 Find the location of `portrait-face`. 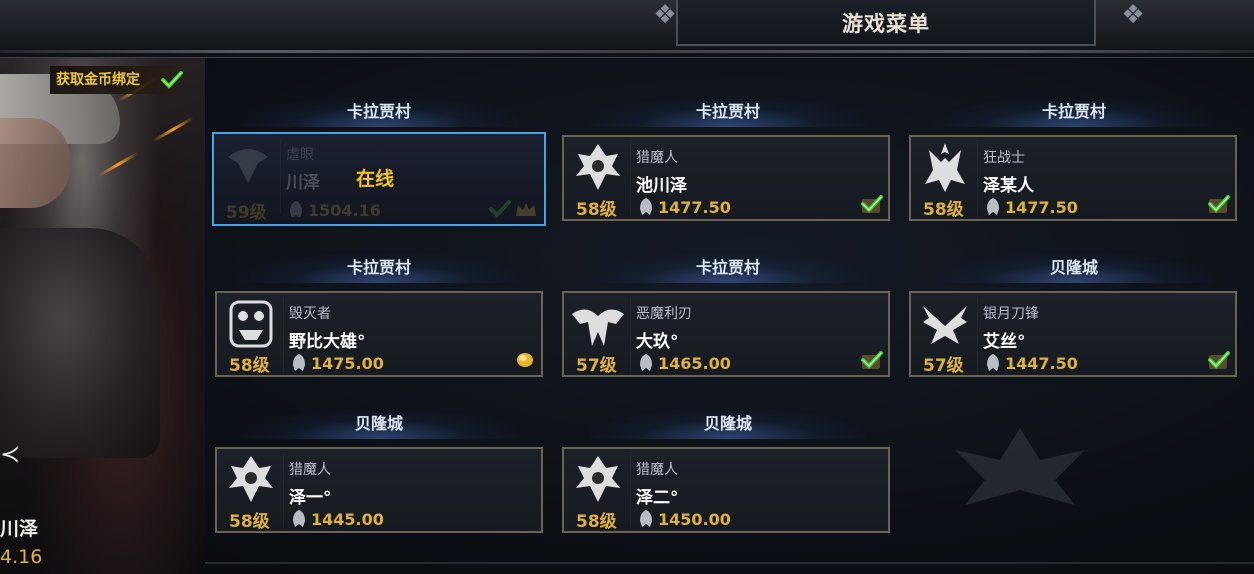

portrait-face is located at coordinates (35, 163).